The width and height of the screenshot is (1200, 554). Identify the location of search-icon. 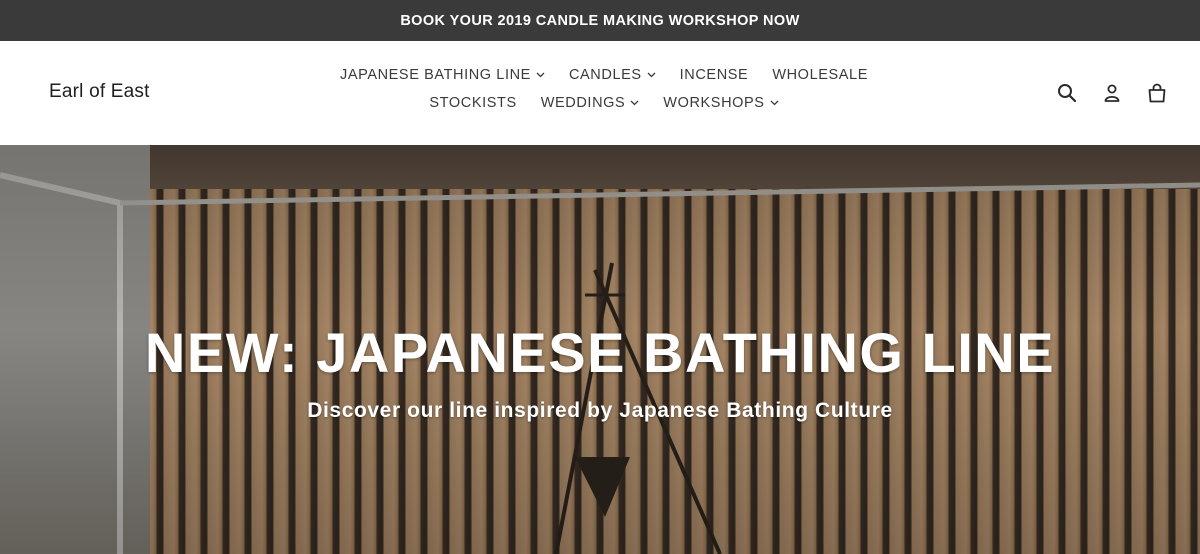
(1067, 93).